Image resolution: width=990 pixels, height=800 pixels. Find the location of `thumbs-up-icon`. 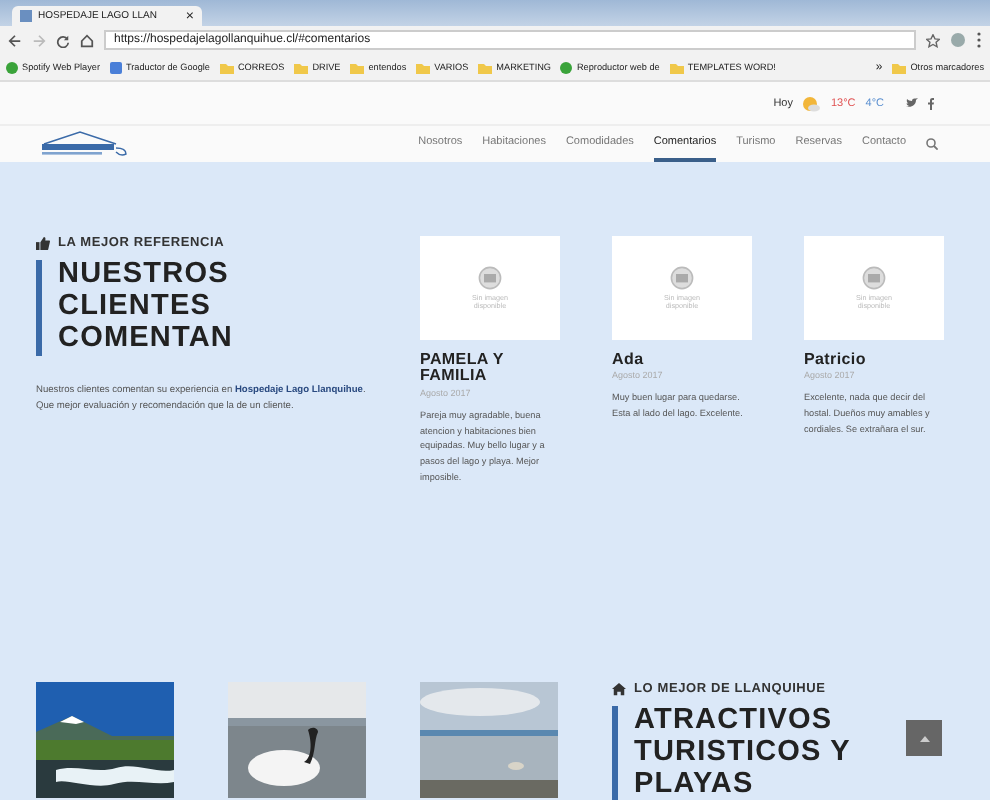

thumbs-up-icon is located at coordinates (43, 243).